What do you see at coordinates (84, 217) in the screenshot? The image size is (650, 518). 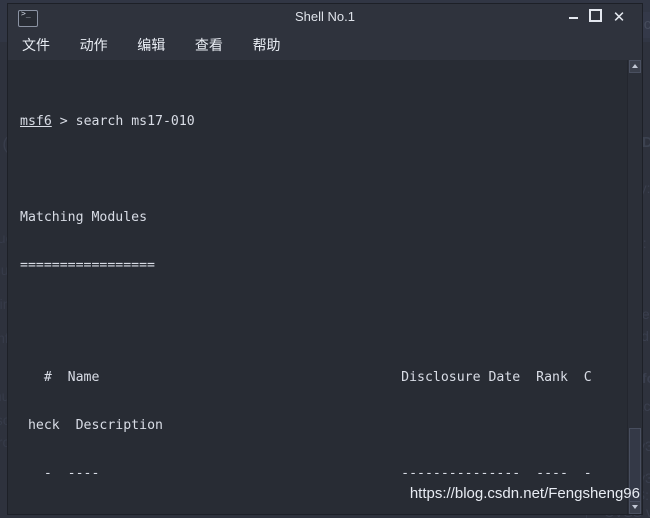 I see `matching-modules-title: Matching Modules` at bounding box center [84, 217].